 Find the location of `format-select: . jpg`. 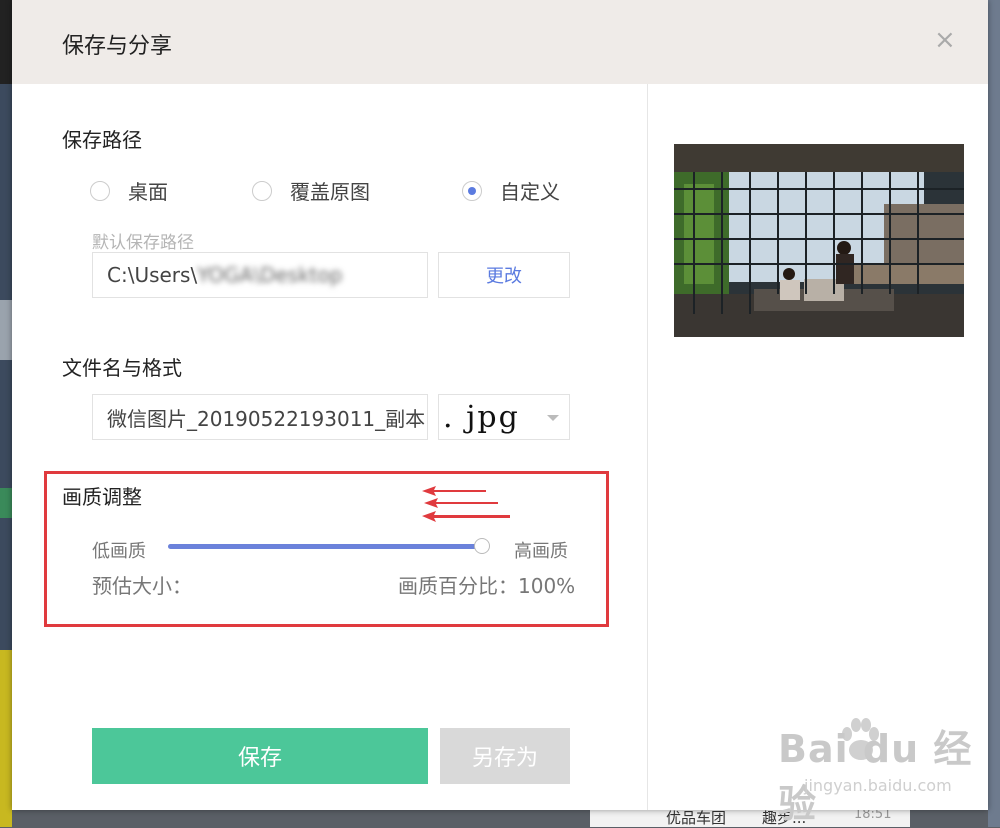

format-select: . jpg is located at coordinates (504, 417).